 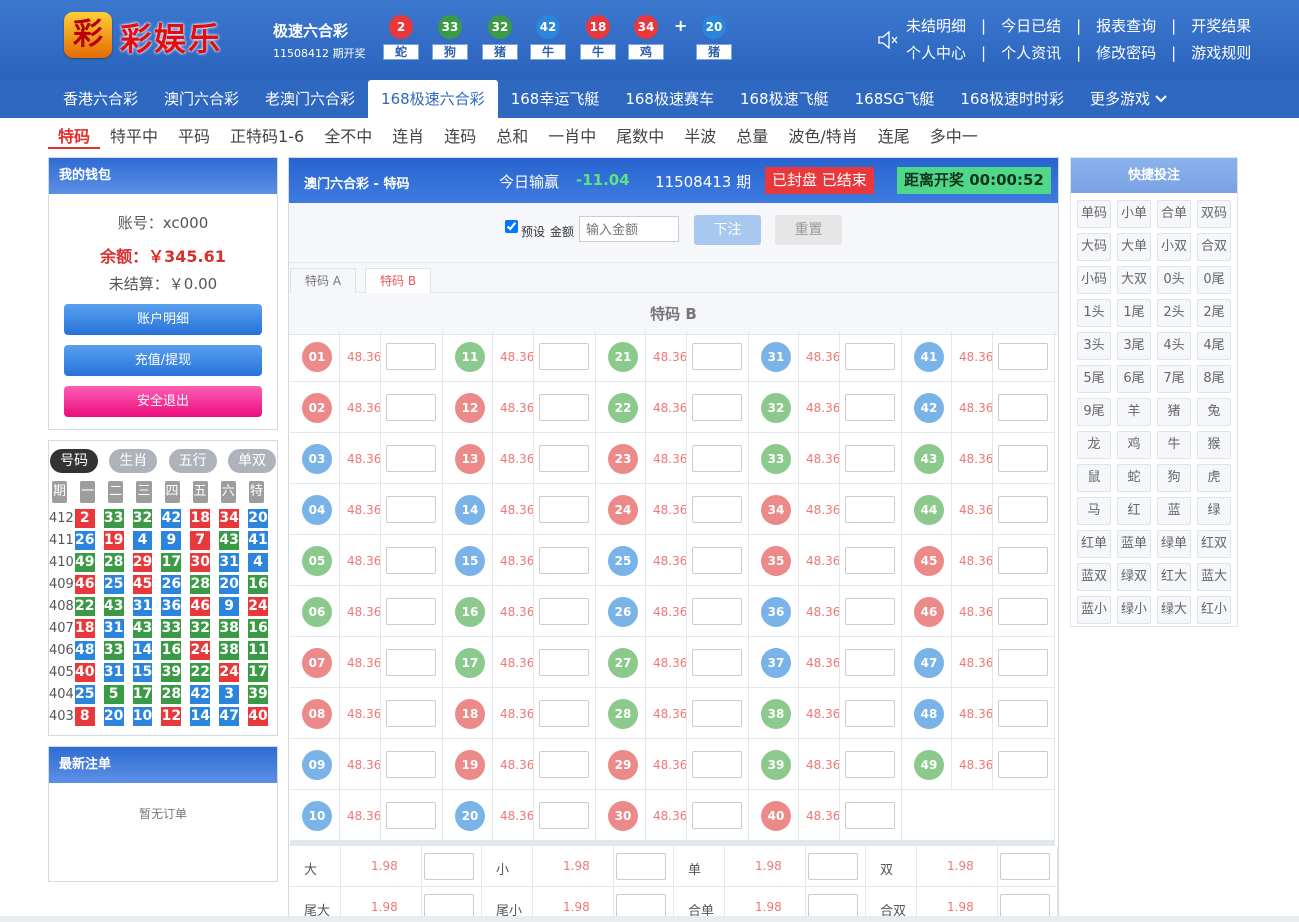 I want to click on quick-bet-item: 绿大, so click(x=1174, y=610).